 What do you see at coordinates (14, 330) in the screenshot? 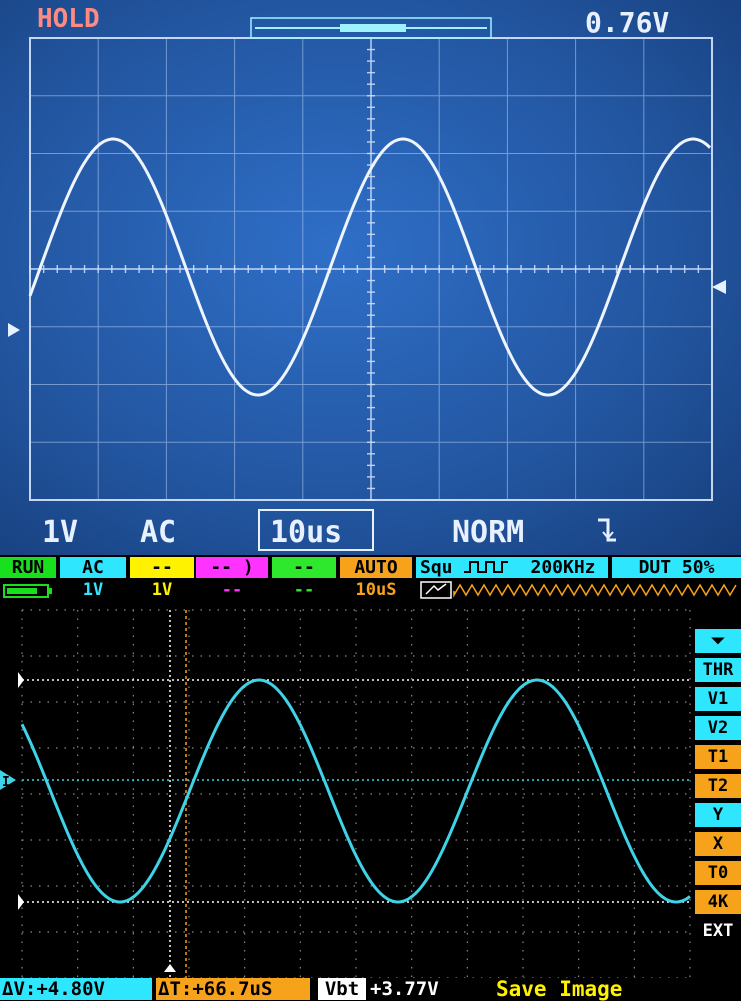
I see `left-level-marker` at bounding box center [14, 330].